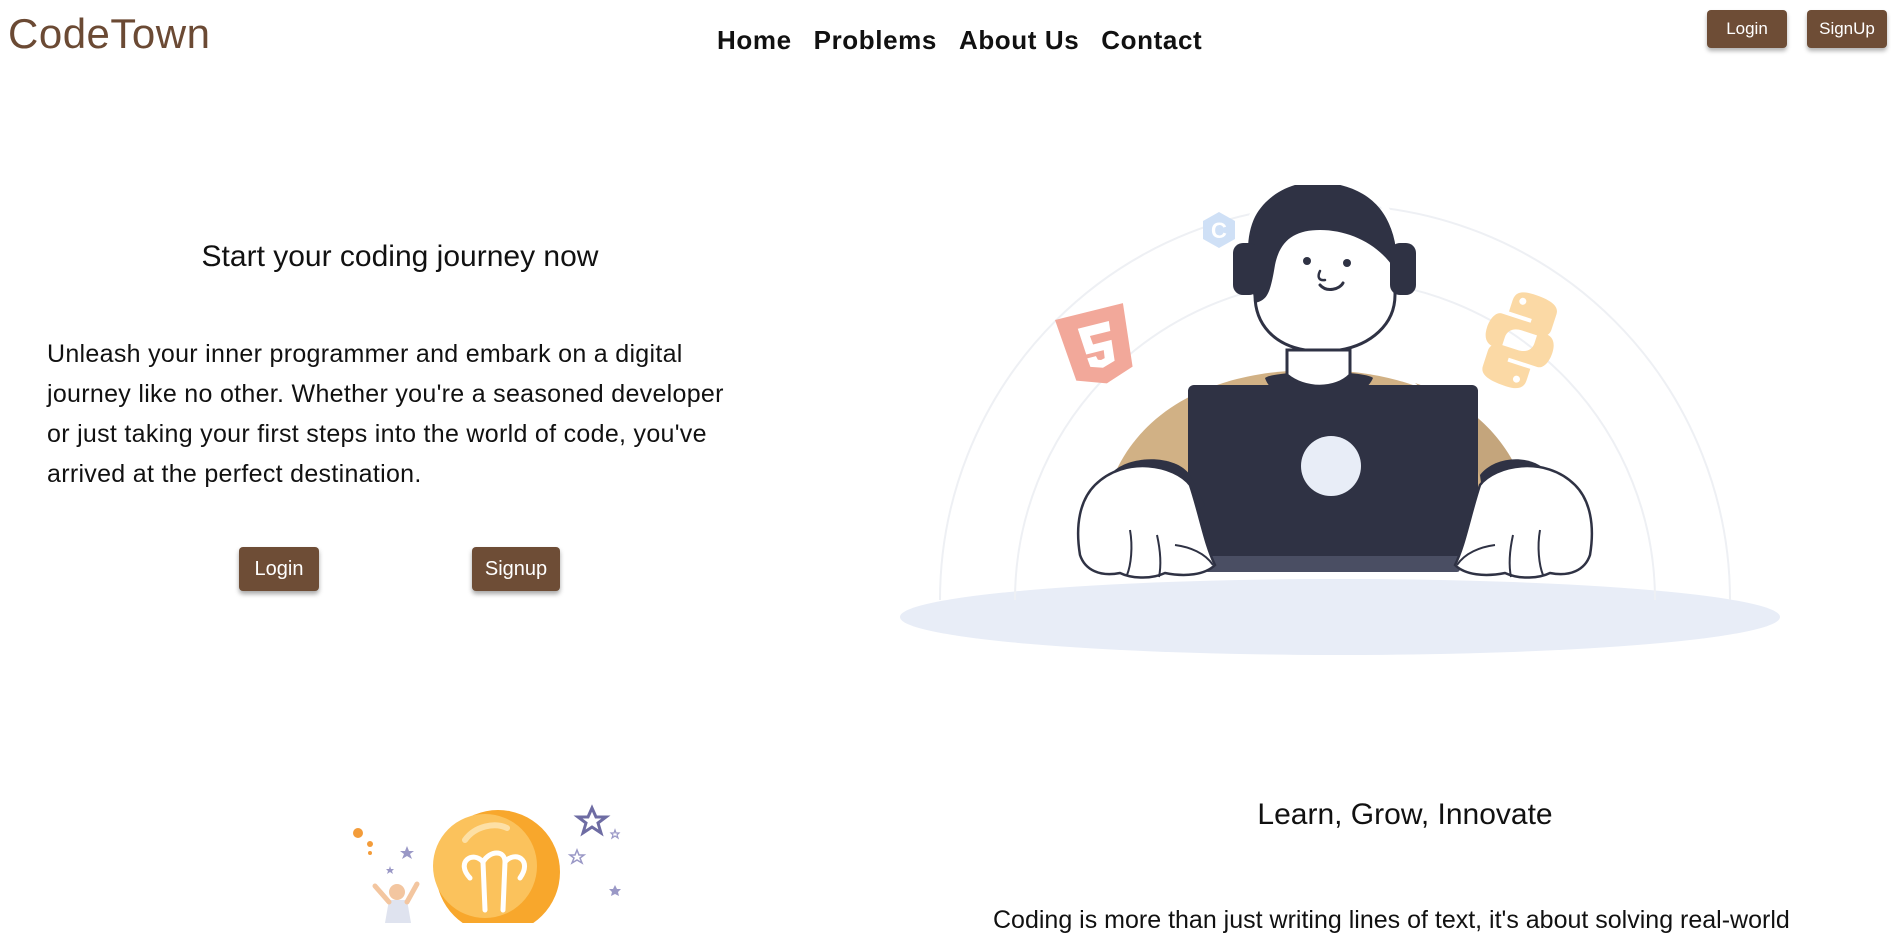 This screenshot has height=940, width=1891. Describe the element at coordinates (400, 256) in the screenshot. I see `hero-title: Start your coding journey now` at that location.